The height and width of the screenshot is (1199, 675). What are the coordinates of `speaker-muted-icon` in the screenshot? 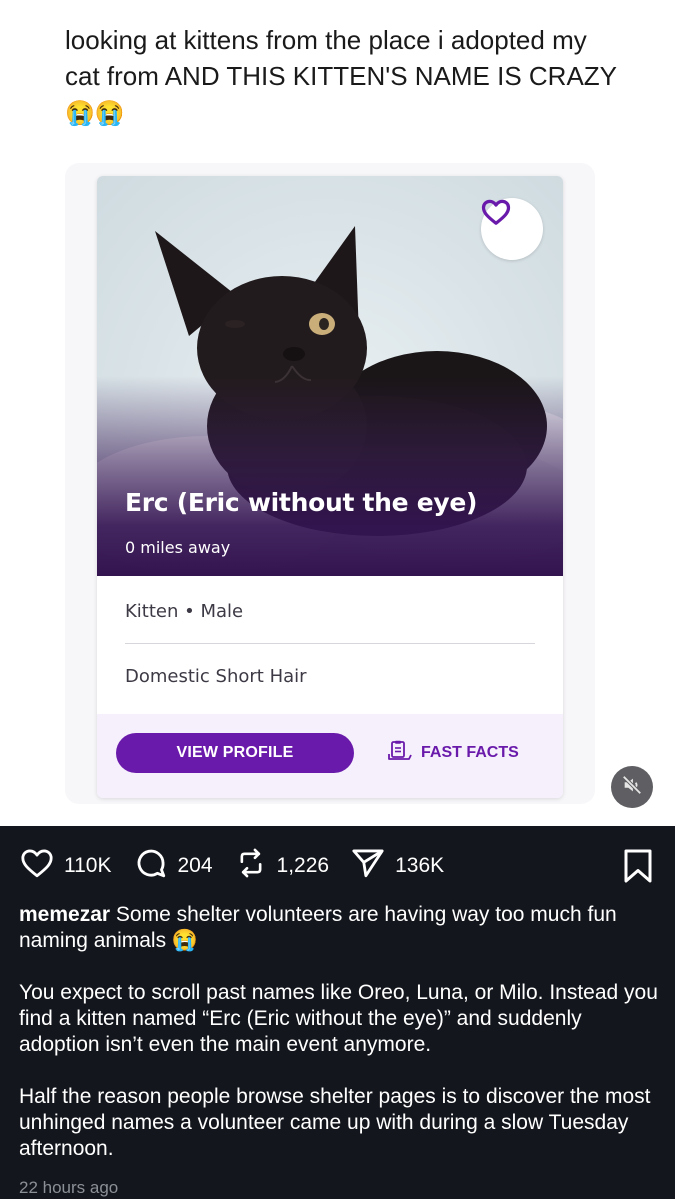 It's located at (632, 787).